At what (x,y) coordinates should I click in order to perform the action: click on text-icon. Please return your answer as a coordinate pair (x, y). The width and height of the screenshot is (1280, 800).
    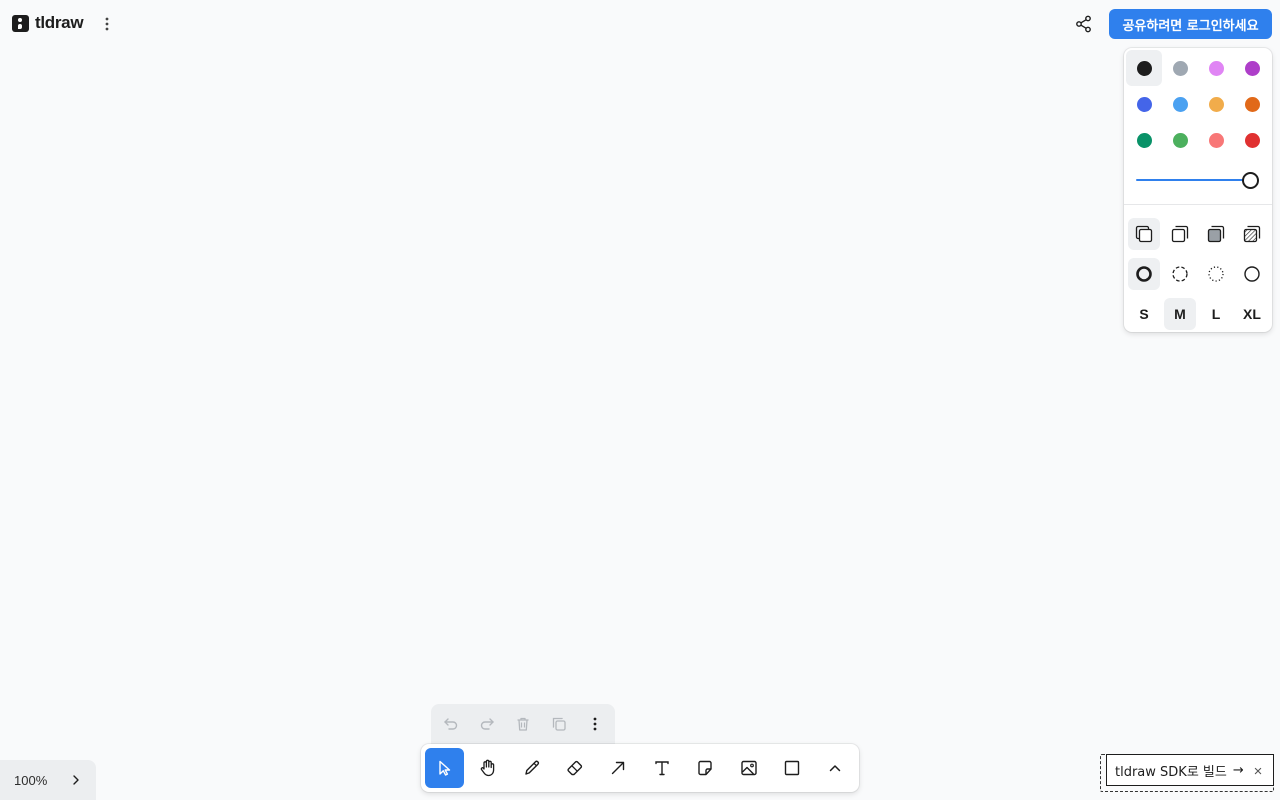
    Looking at the image, I should click on (662, 768).